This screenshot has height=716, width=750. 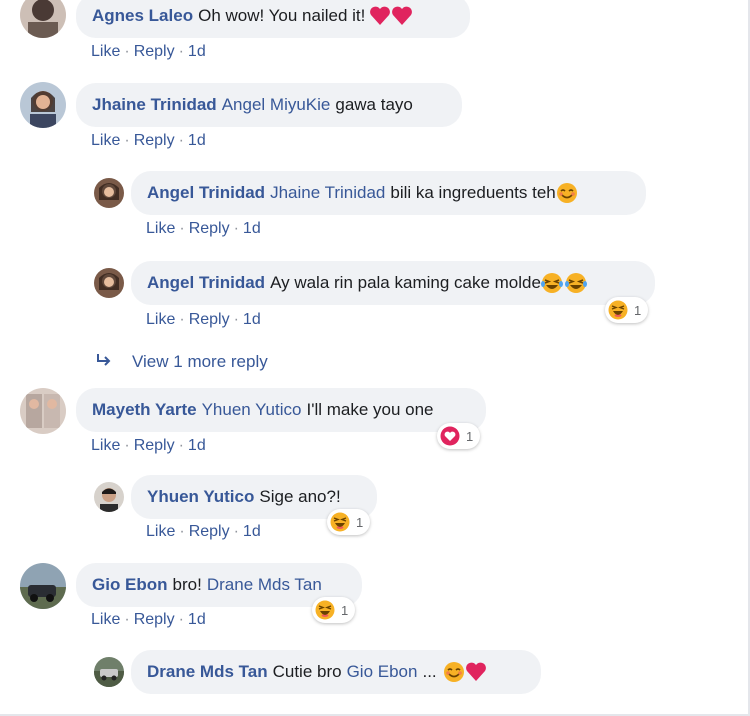 What do you see at coordinates (207, 672) in the screenshot?
I see `comment-author: Drane Mds Tan` at bounding box center [207, 672].